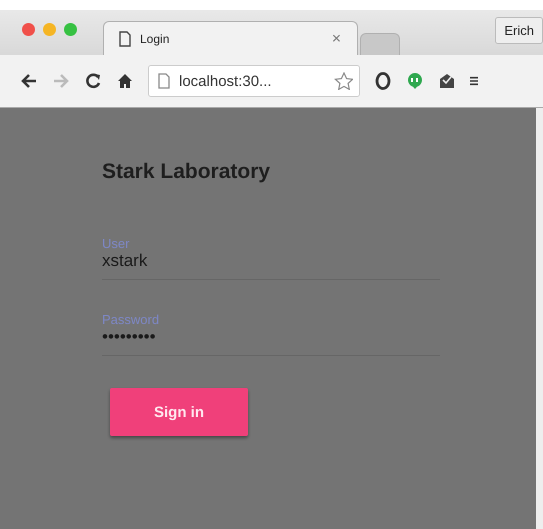 This screenshot has height=529, width=543. What do you see at coordinates (230, 38) in the screenshot?
I see `browser-tab: Login` at bounding box center [230, 38].